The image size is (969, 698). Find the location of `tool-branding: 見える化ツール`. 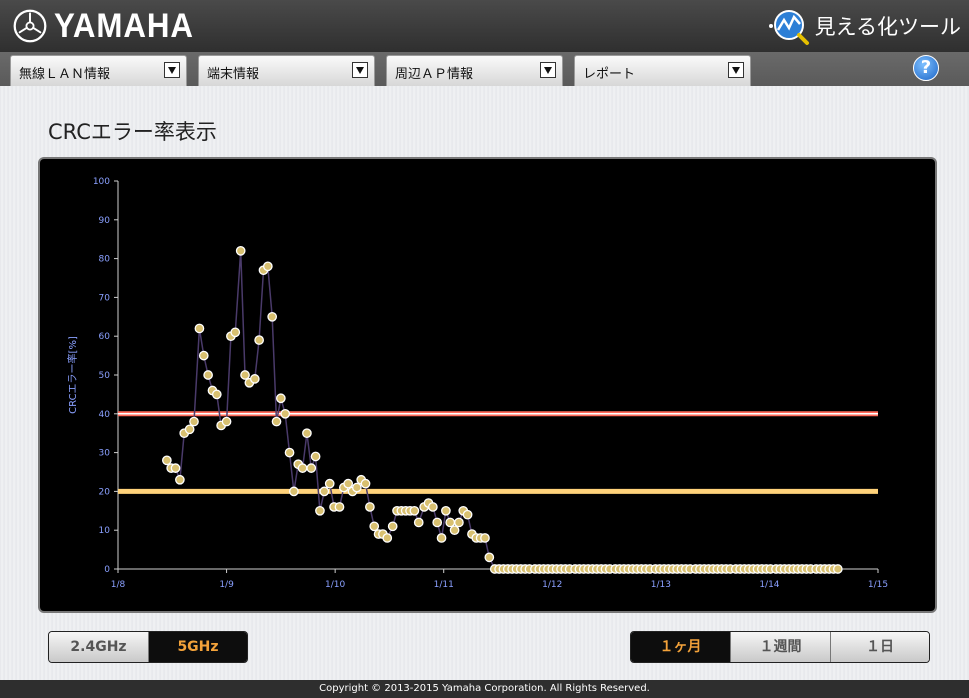

tool-branding: 見える化ツール is located at coordinates (864, 26).